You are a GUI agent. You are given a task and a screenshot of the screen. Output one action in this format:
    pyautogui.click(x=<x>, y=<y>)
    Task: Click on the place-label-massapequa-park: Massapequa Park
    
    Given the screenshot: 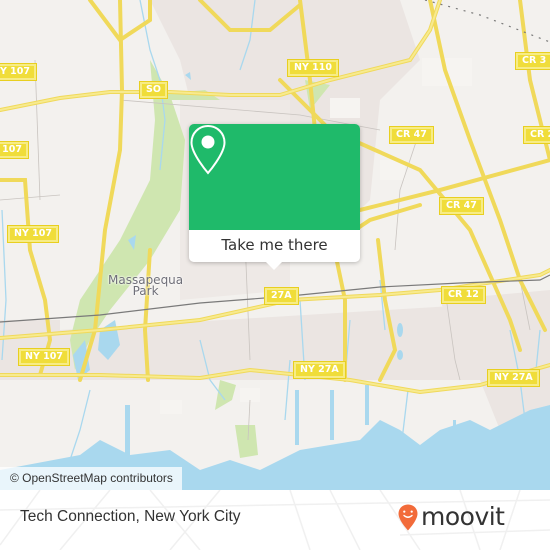 What is the action you would take?
    pyautogui.click(x=145, y=286)
    